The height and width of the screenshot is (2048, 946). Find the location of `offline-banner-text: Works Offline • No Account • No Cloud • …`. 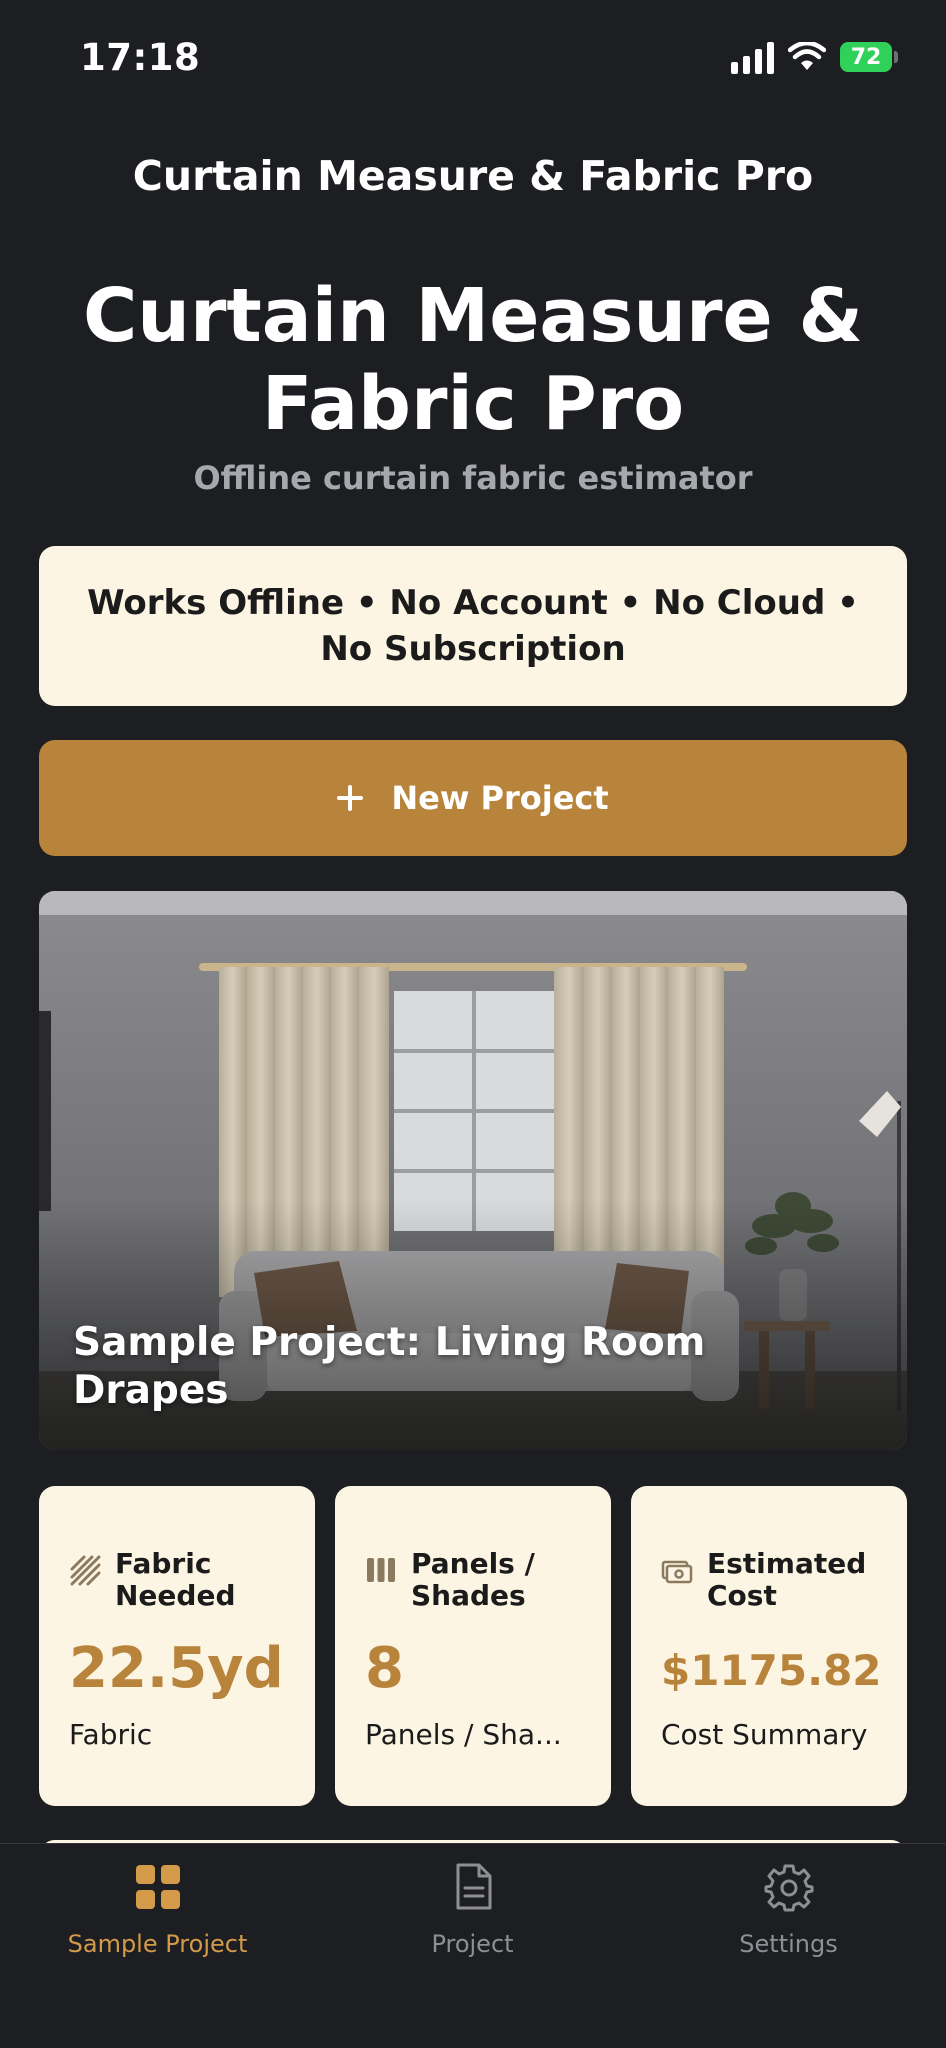

offline-banner-text: Works Offline • No Account • No Cloud • … is located at coordinates (473, 626).